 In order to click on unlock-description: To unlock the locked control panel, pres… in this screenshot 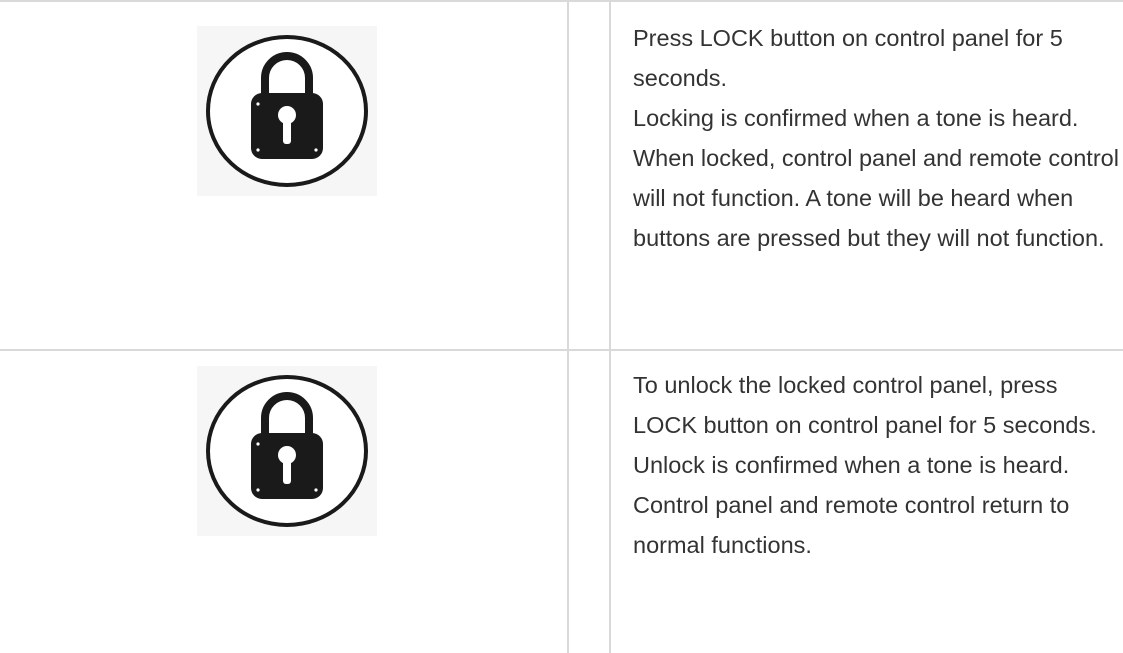, I will do `click(867, 458)`.